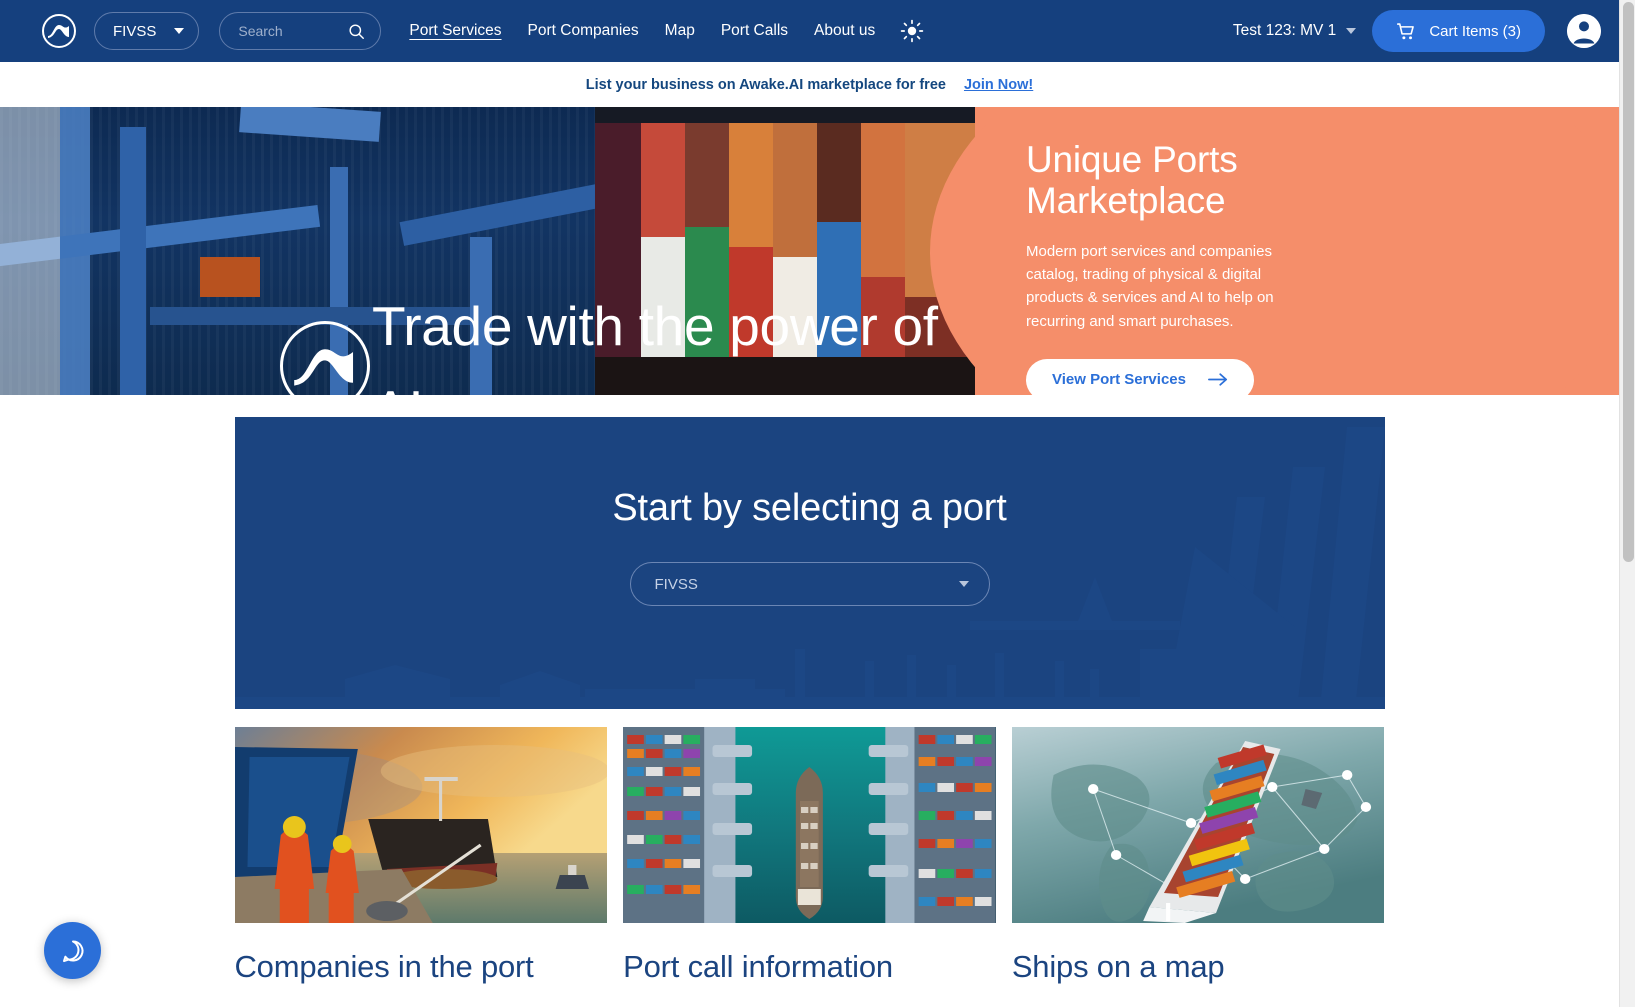  Describe the element at coordinates (1406, 30) in the screenshot. I see `shopping-cart-icon` at that location.